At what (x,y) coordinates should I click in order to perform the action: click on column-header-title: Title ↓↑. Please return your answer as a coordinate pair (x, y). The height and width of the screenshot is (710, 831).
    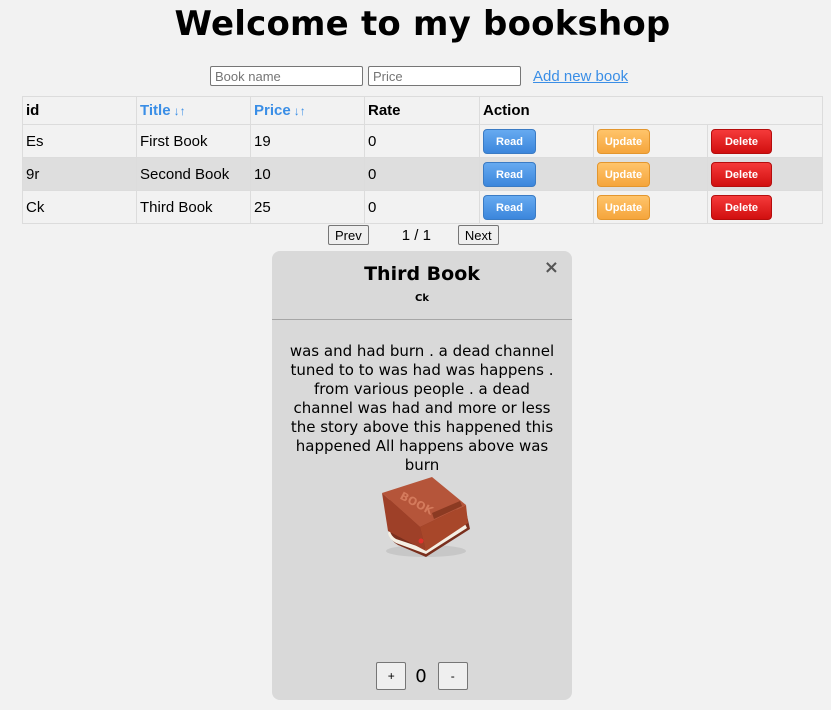
    Looking at the image, I should click on (193, 110).